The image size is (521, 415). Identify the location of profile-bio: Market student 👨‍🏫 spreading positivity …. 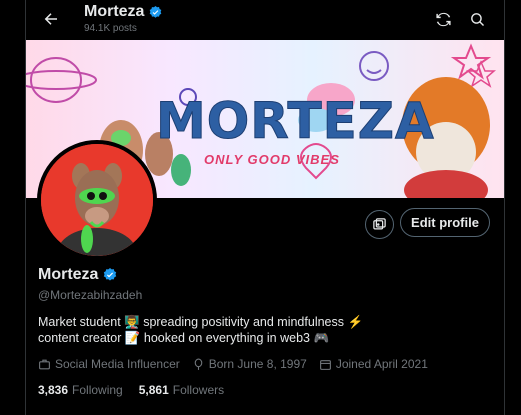
(258, 330).